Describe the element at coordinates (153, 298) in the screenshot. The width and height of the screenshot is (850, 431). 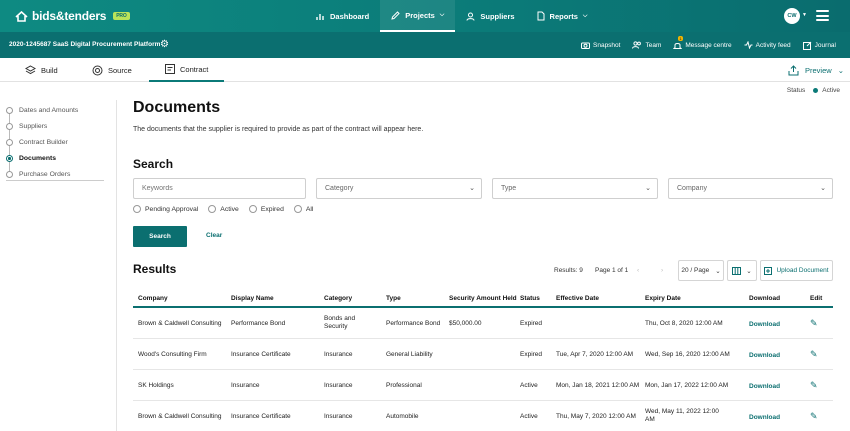
I see `col-company: Company` at that location.